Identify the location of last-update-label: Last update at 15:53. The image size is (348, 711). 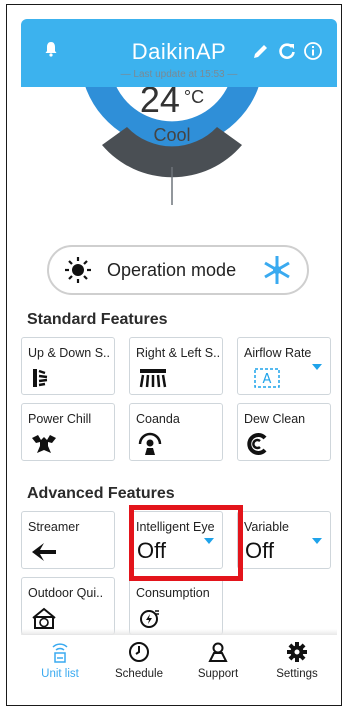
(179, 74).